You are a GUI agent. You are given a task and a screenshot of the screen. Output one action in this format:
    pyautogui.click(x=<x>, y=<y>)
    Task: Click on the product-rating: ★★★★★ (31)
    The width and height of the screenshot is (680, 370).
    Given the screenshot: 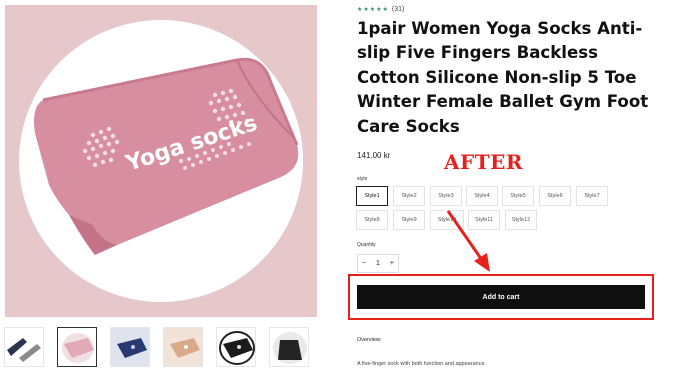 What is the action you would take?
    pyautogui.click(x=380, y=9)
    